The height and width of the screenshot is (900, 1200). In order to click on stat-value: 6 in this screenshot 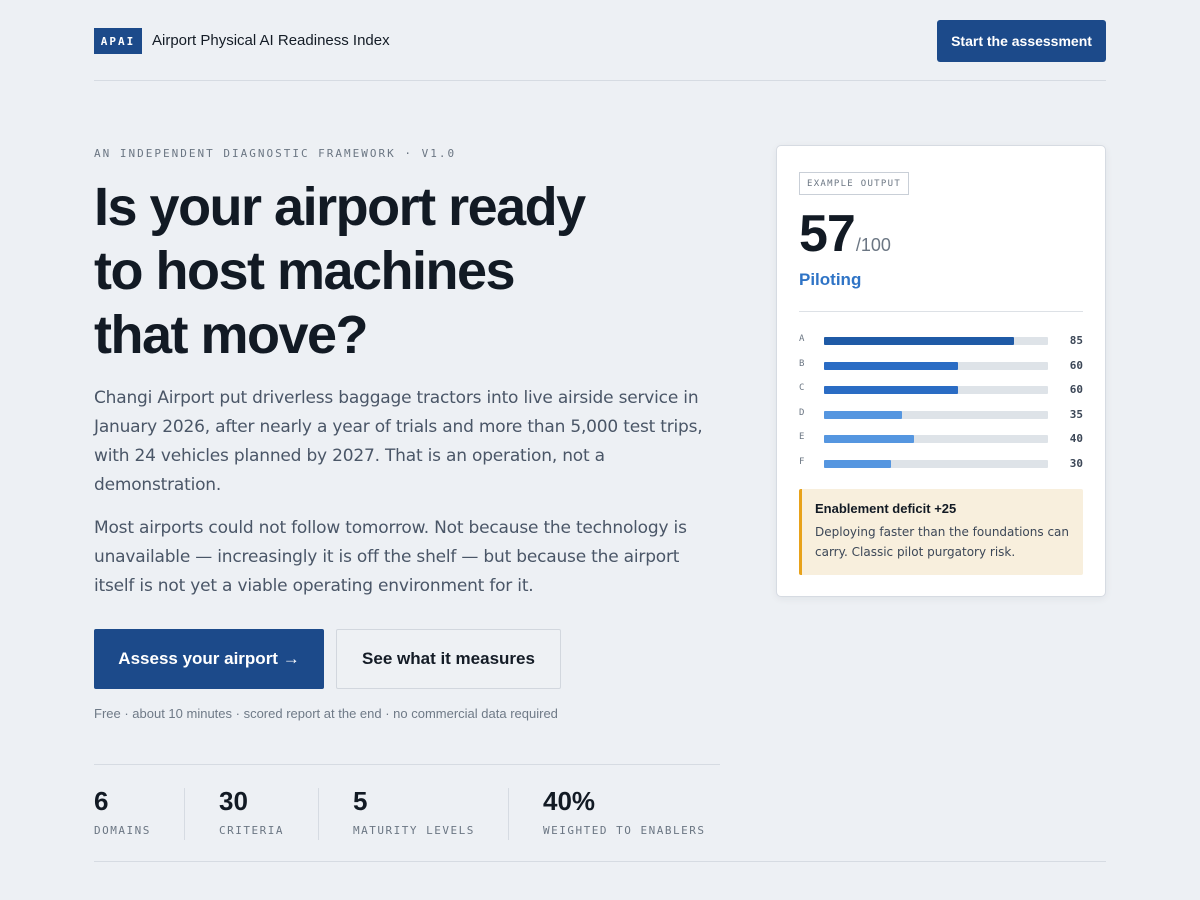, I will do `click(101, 801)`.